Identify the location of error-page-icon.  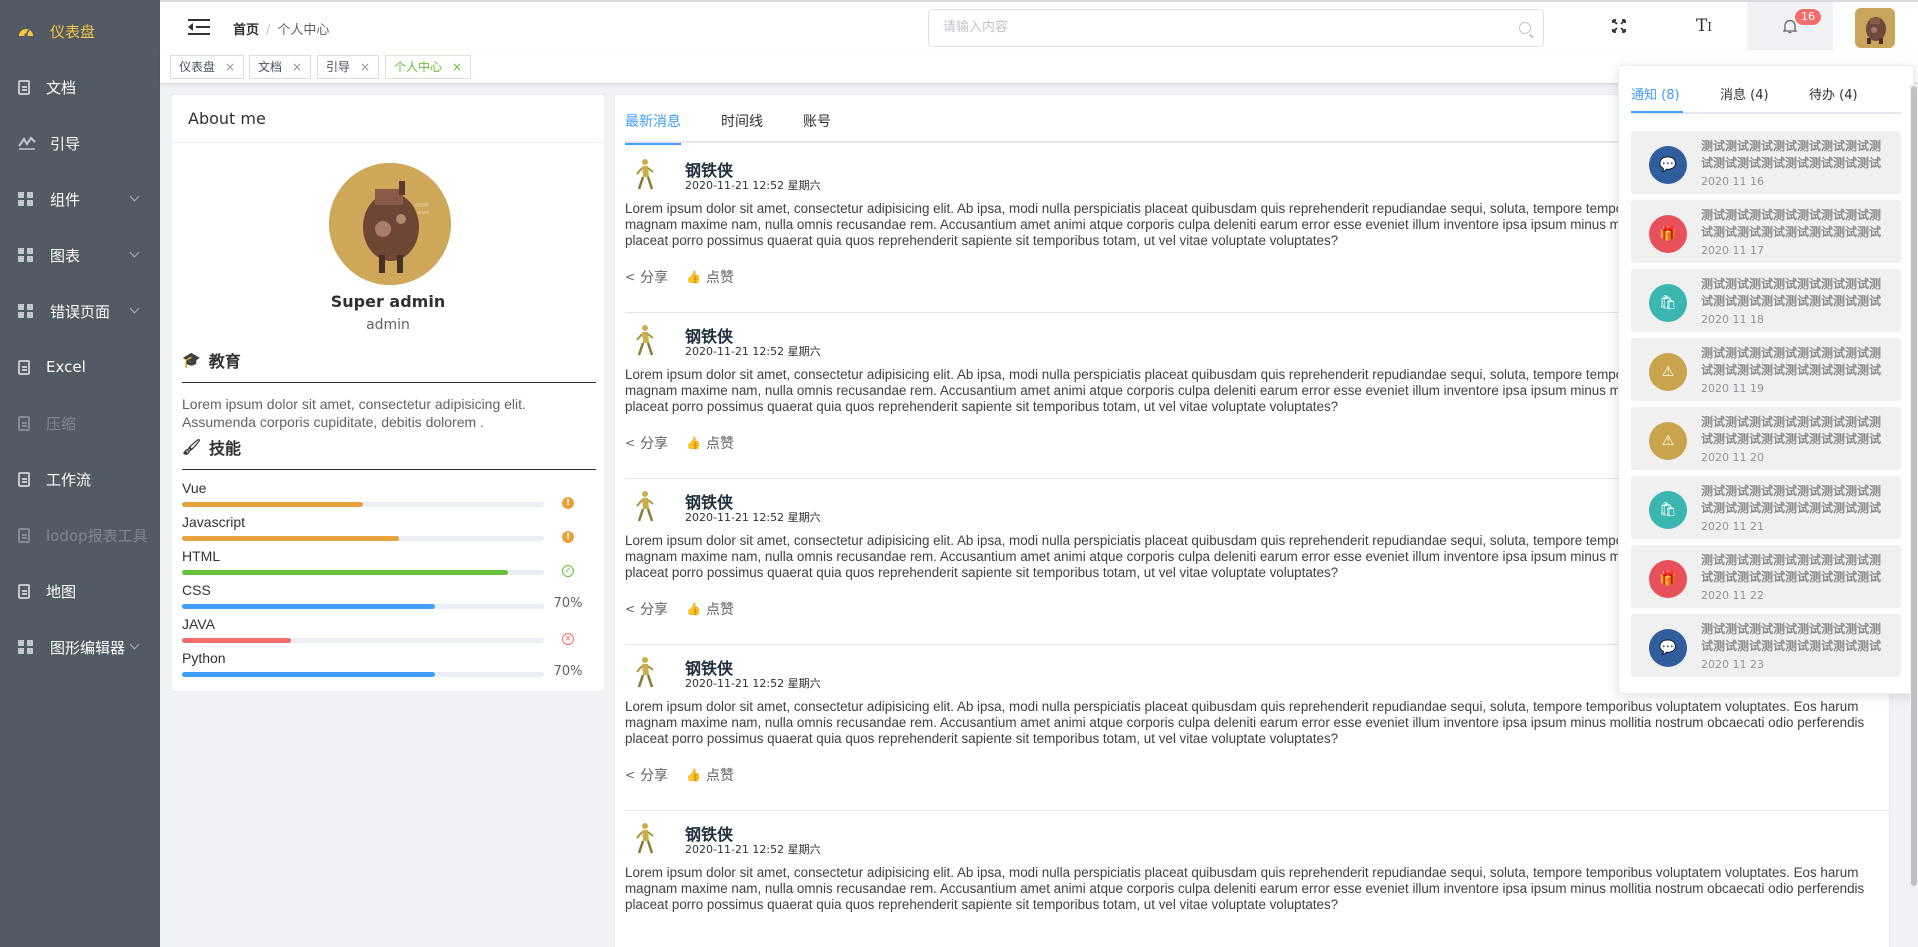
(26, 311).